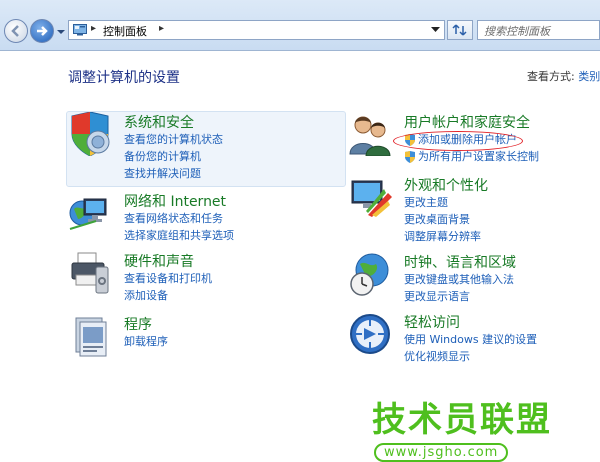 The image size is (600, 462). Describe the element at coordinates (138, 324) in the screenshot. I see `category-title: 程序` at that location.